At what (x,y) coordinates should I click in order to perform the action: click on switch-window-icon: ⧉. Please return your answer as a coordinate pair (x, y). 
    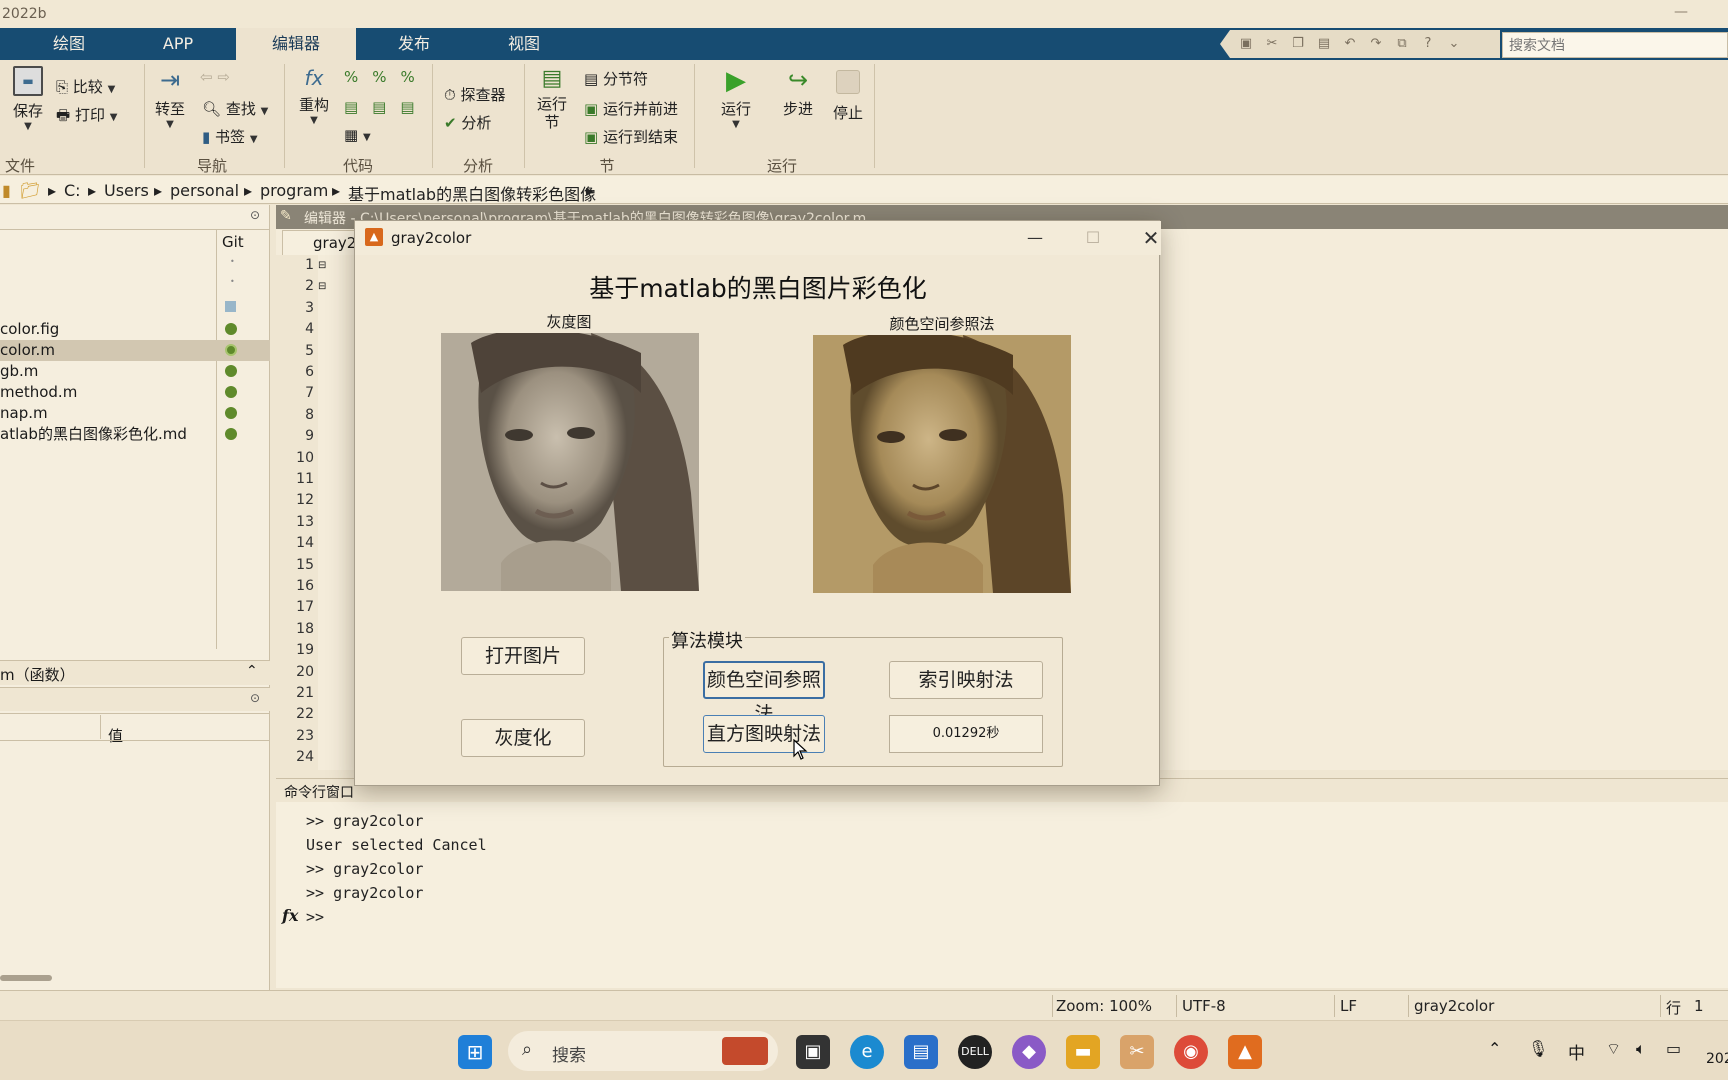
    Looking at the image, I should click on (1402, 44).